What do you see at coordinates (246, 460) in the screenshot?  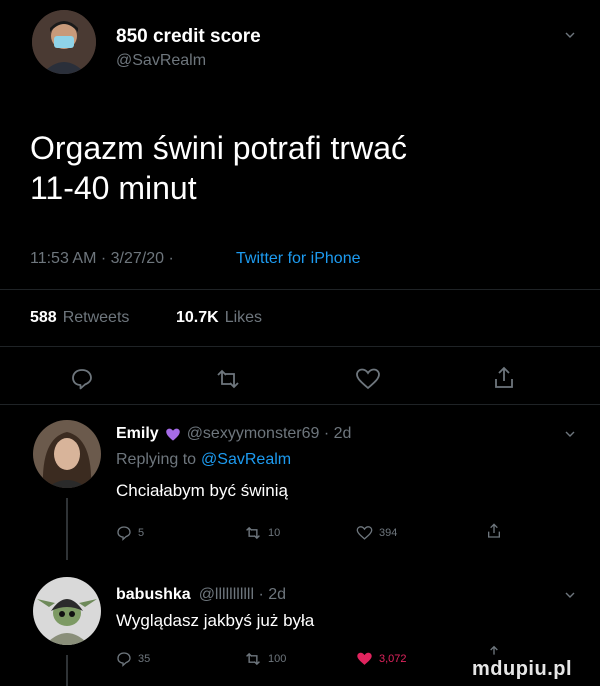 I see `replying-to-handle: @SavRealm` at bounding box center [246, 460].